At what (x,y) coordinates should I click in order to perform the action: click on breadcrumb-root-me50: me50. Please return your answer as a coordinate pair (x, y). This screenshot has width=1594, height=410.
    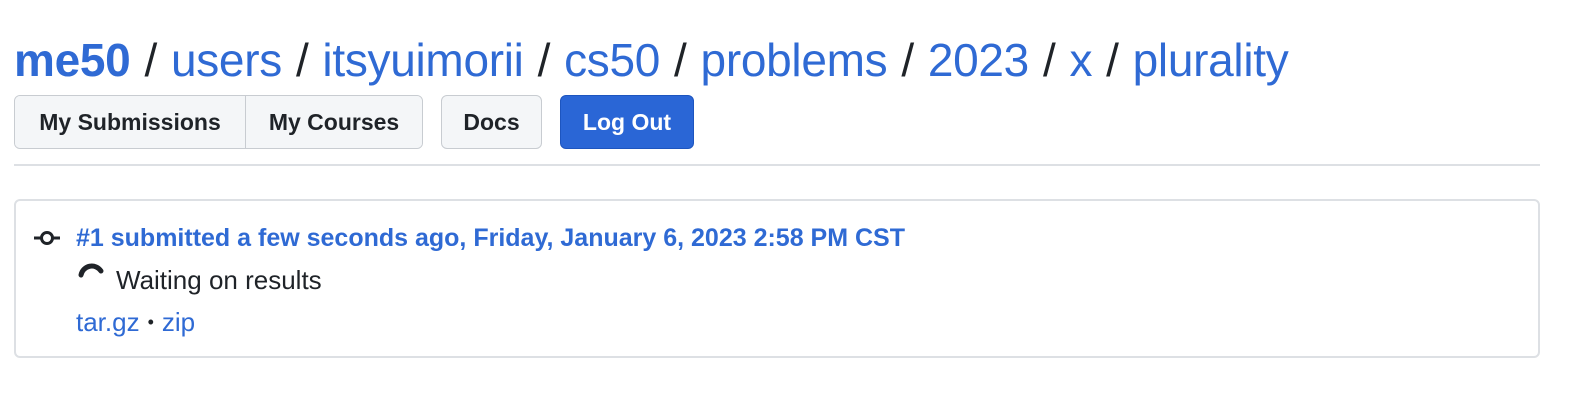
    Looking at the image, I should click on (72, 60).